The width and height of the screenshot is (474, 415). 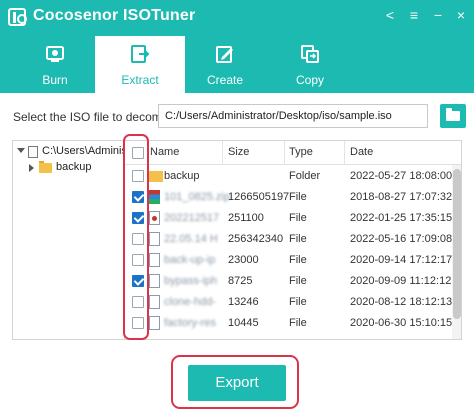 I want to click on file-size: 10445, so click(x=243, y=323).